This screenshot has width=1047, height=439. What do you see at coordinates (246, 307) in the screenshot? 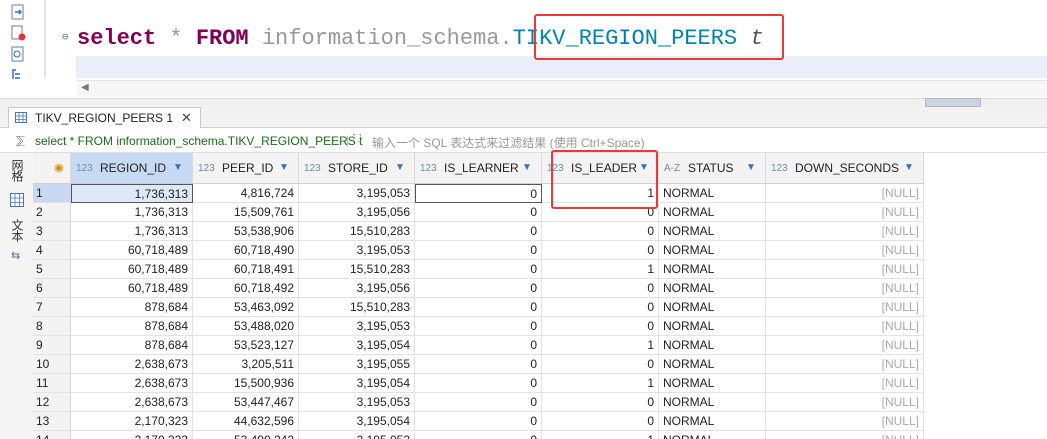
I see `table-cell-peer-id: 53,463,092` at bounding box center [246, 307].